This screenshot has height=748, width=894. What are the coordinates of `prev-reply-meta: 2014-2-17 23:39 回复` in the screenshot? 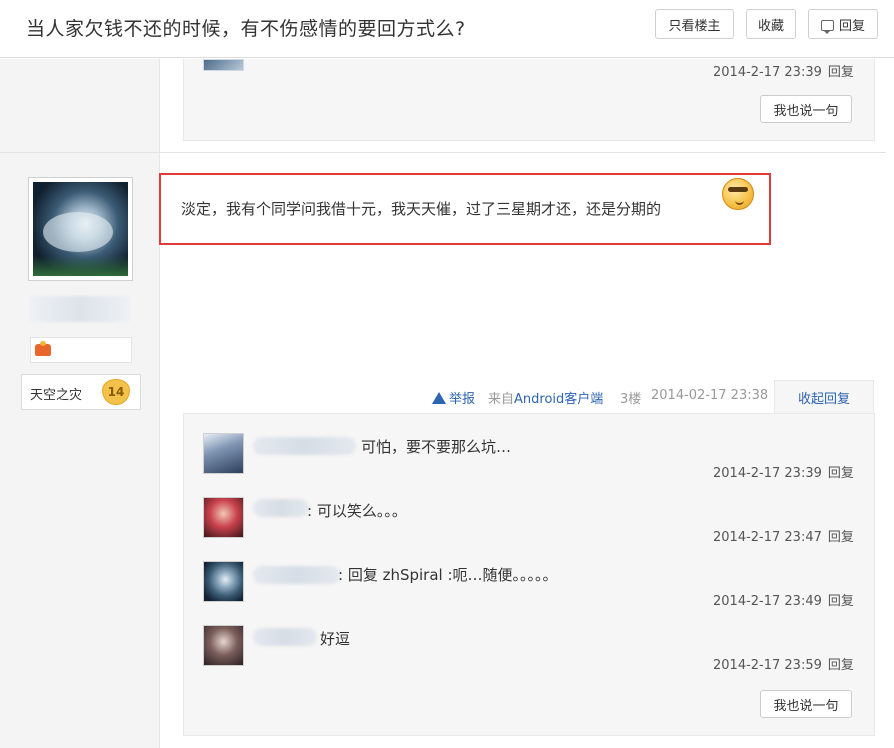 It's located at (783, 70).